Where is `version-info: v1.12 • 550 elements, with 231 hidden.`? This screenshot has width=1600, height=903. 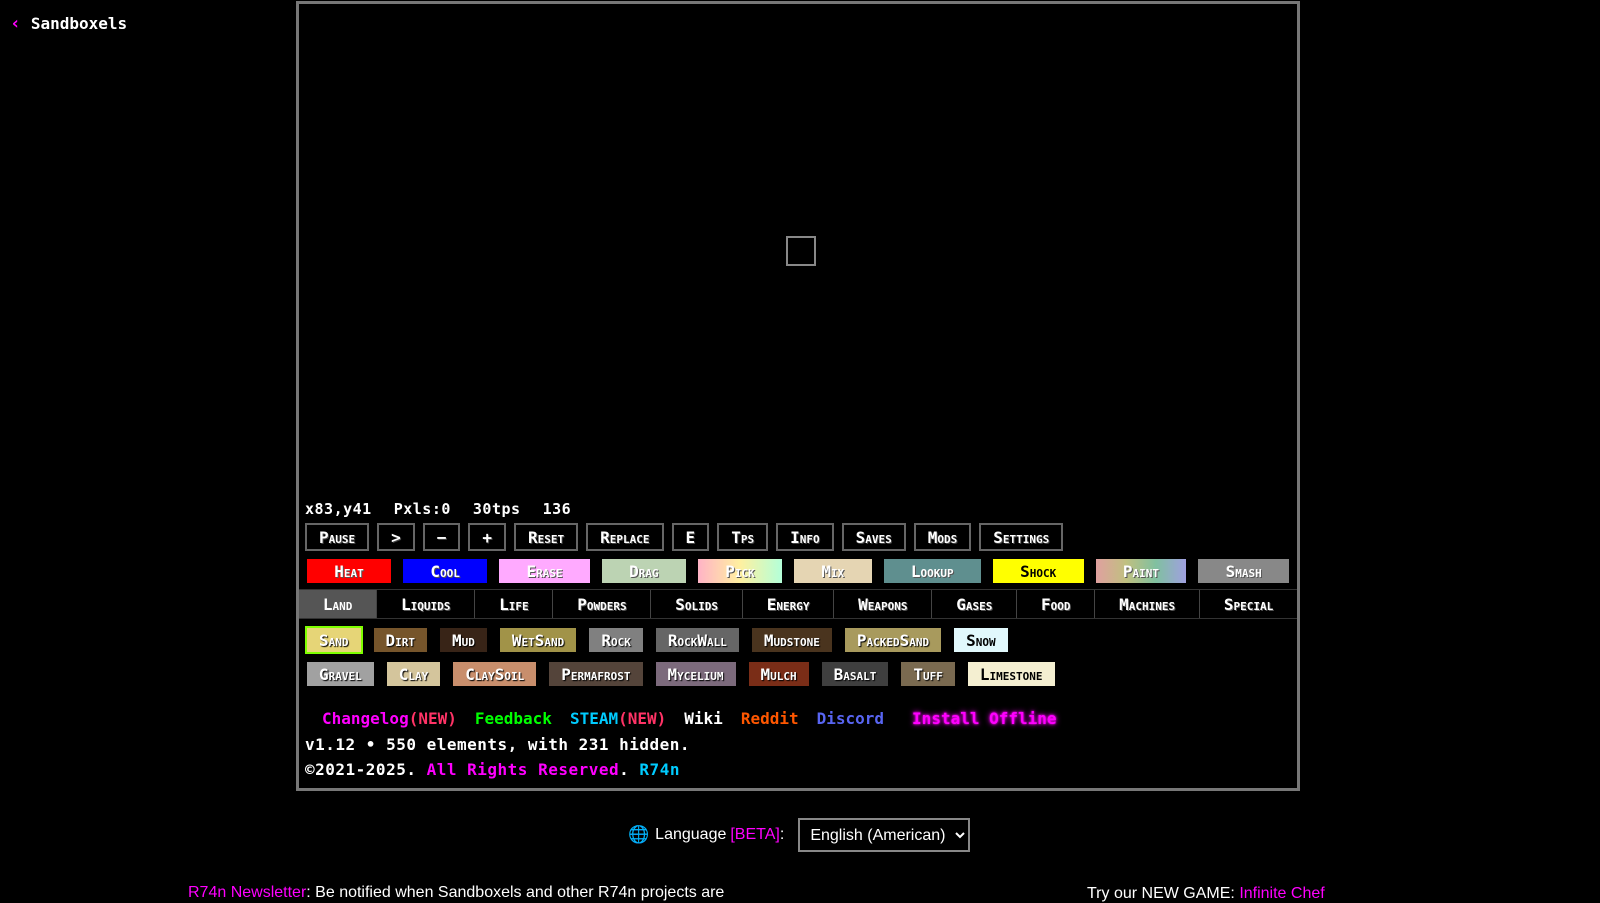 version-info: v1.12 • 550 elements, with 231 hidden. is located at coordinates (498, 744).